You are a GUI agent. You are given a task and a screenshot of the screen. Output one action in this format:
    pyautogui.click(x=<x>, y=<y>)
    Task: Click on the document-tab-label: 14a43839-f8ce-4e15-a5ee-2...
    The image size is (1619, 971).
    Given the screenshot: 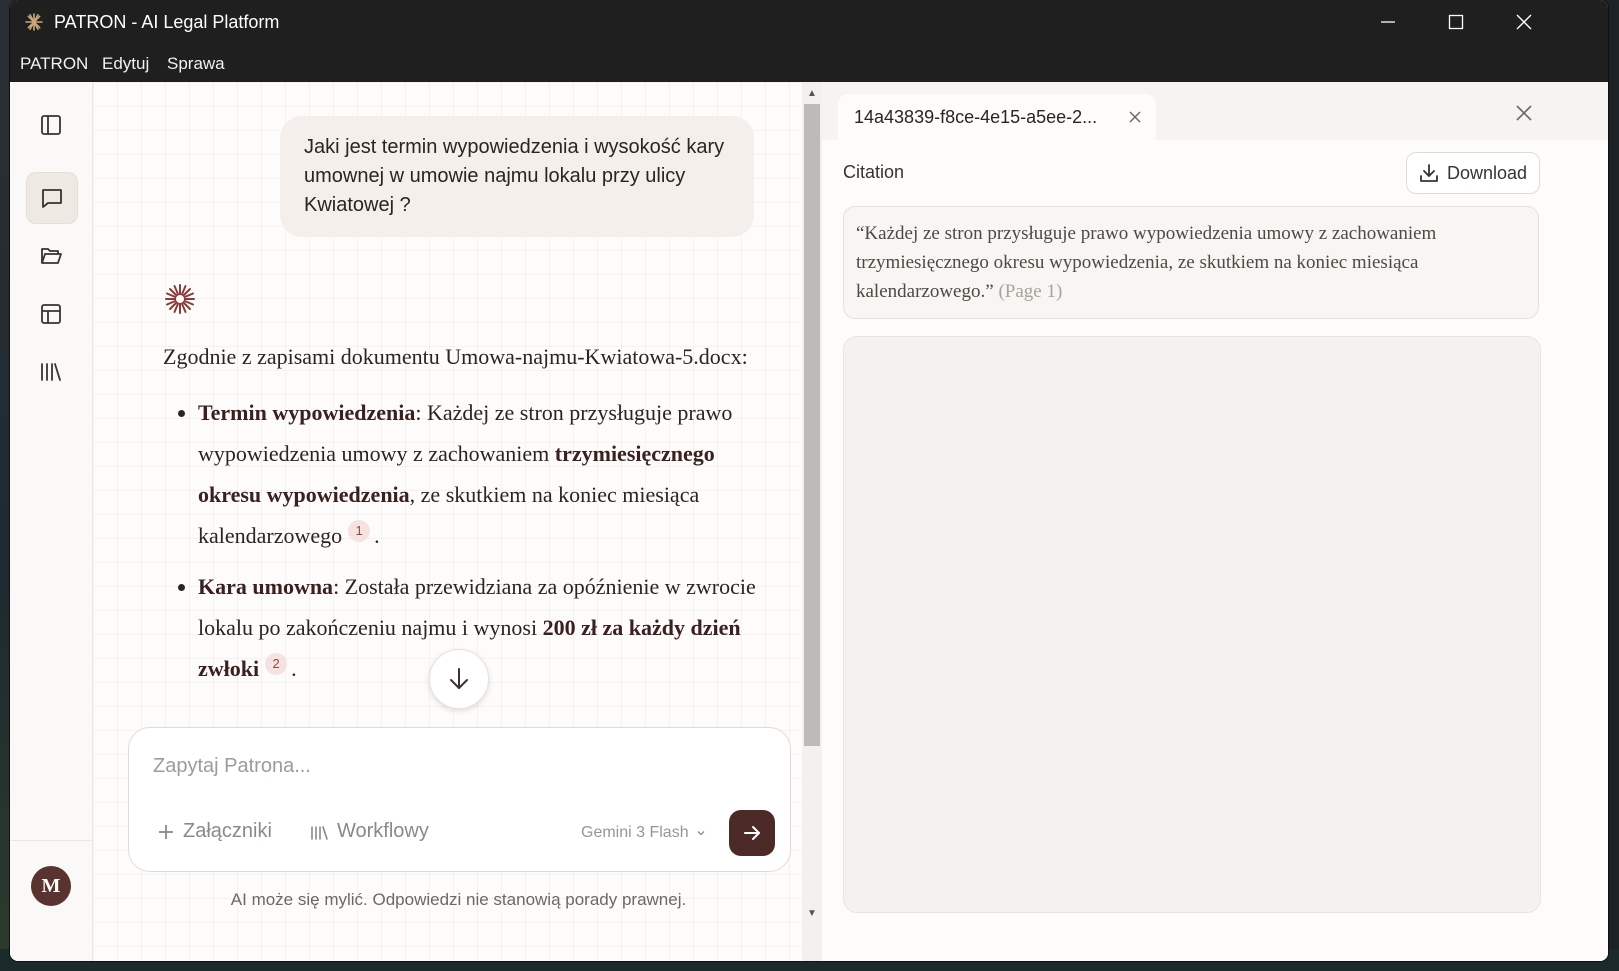 What is the action you would take?
    pyautogui.click(x=976, y=117)
    